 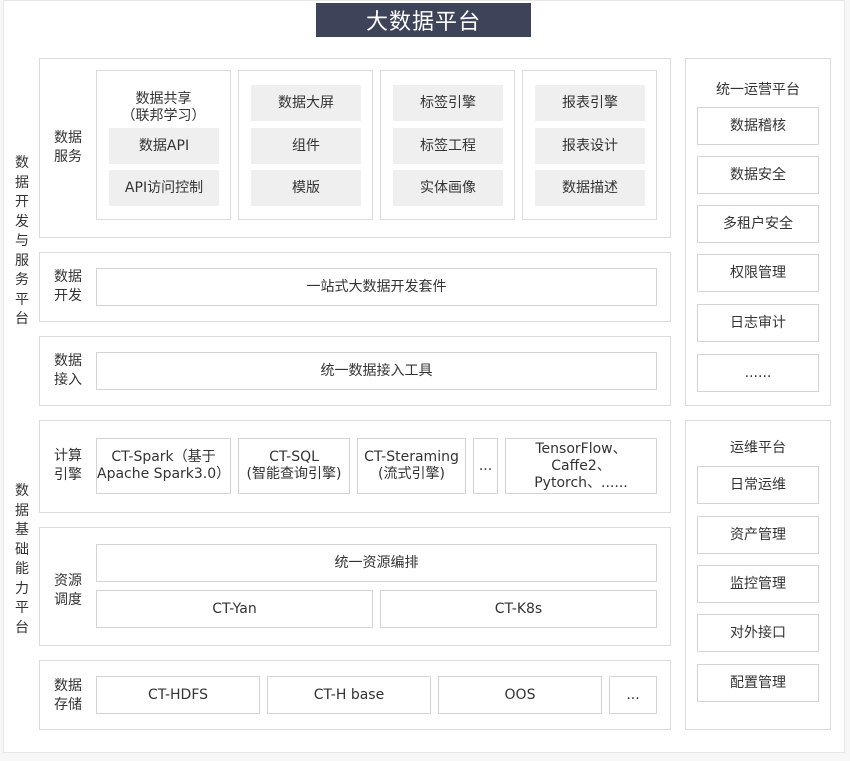 I want to click on asset-management-box: 资产管理, so click(x=758, y=535).